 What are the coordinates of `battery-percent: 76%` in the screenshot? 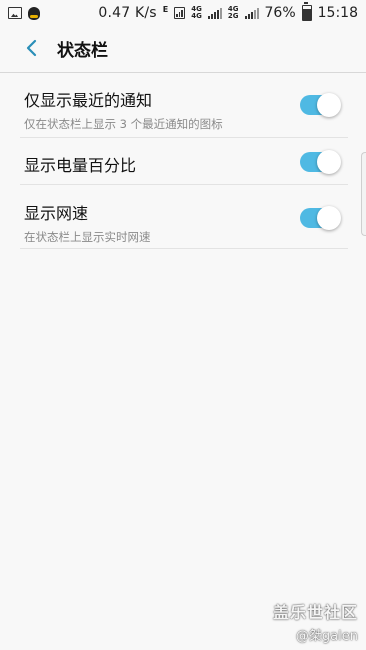 It's located at (280, 13).